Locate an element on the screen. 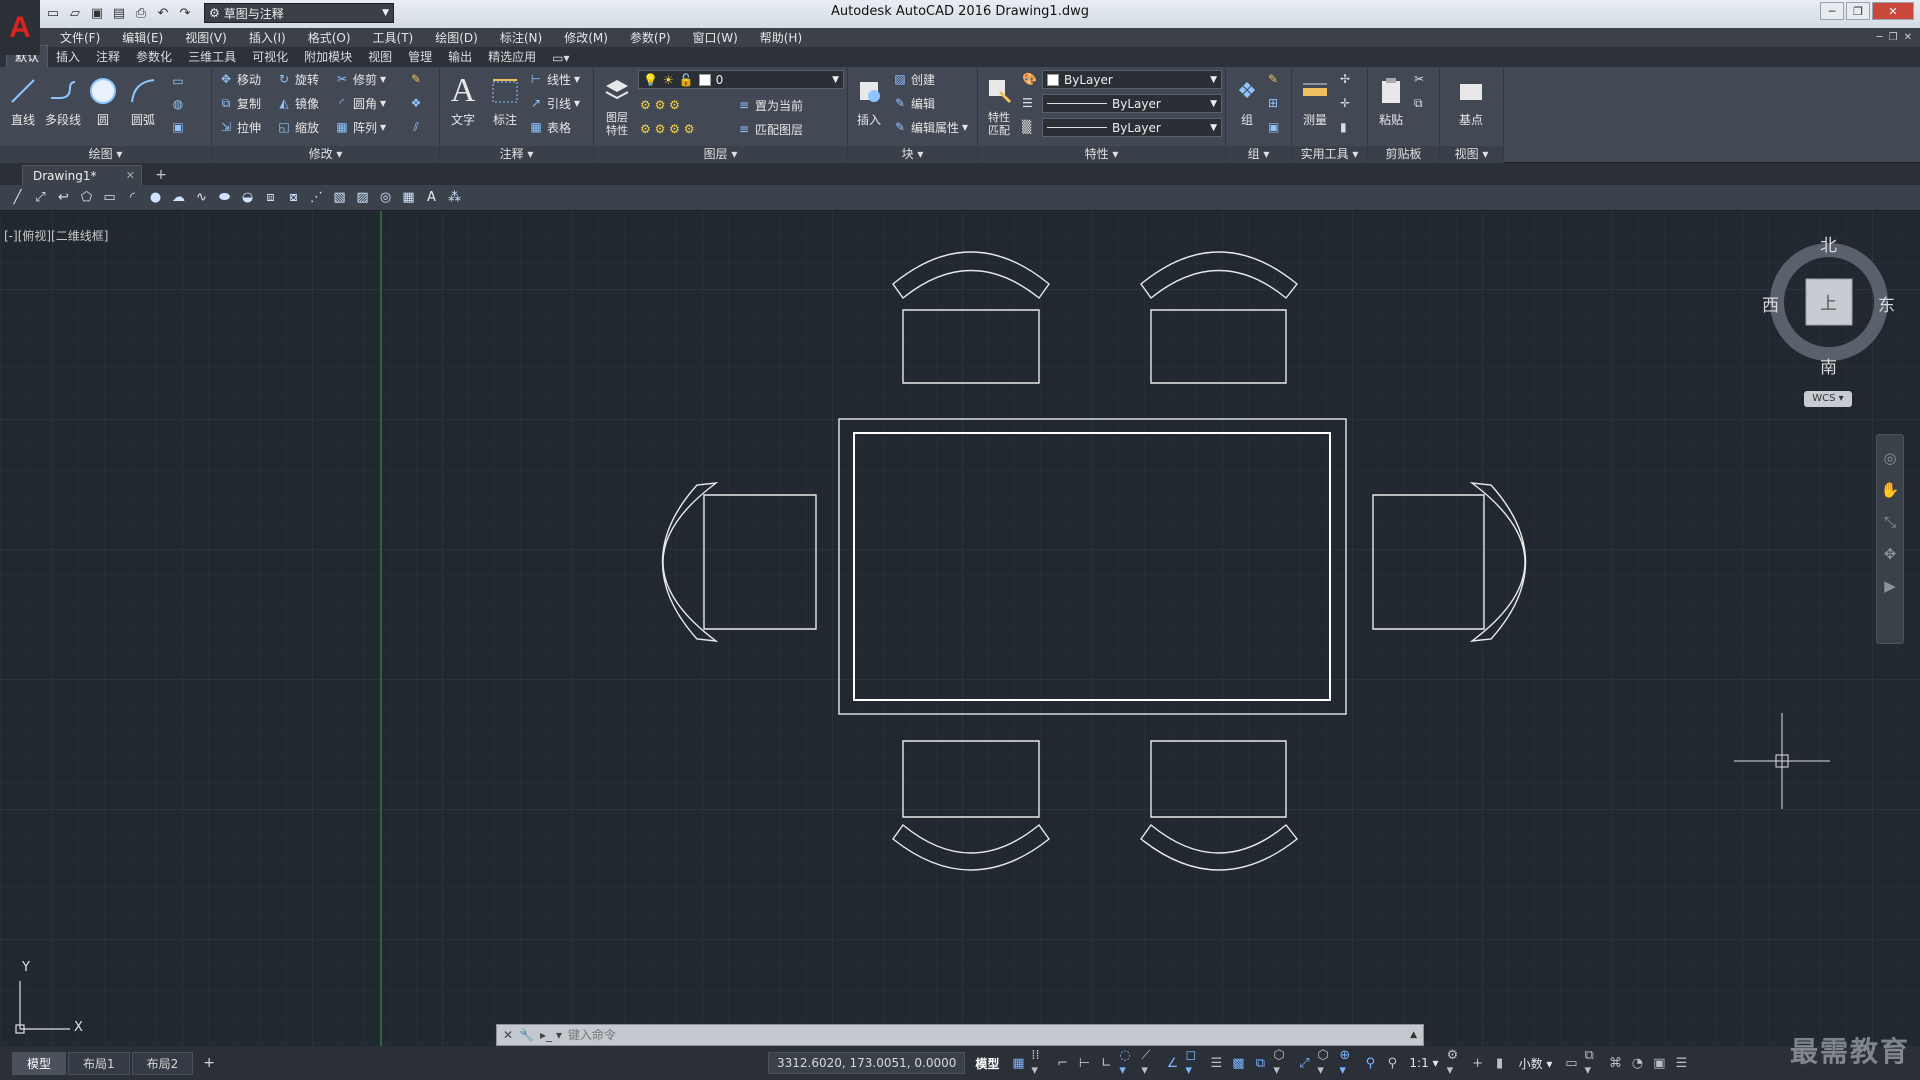 Image resolution: width=1920 pixels, height=1080 pixels. group-tool: ❖ 组 is located at coordinates (1247, 99).